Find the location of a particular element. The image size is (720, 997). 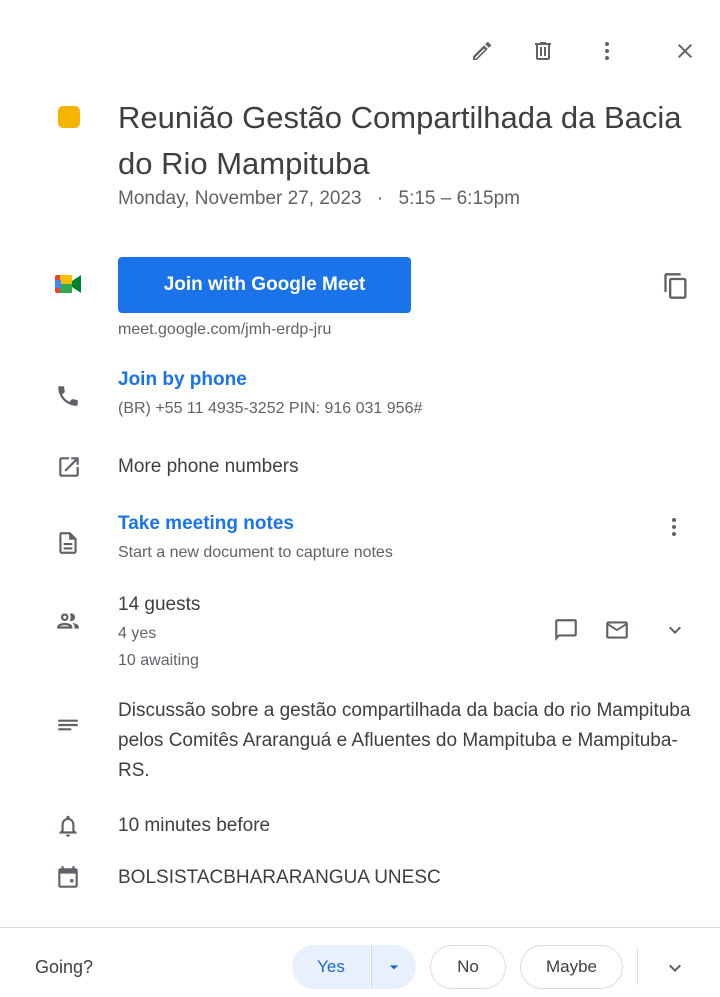

document-icon is located at coordinates (68, 543).